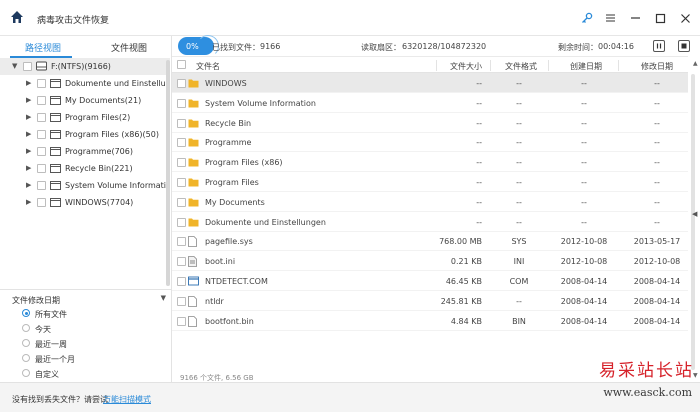 The height and width of the screenshot is (412, 700). I want to click on view-tabs: 路径视图 文件视图, so click(86, 47).